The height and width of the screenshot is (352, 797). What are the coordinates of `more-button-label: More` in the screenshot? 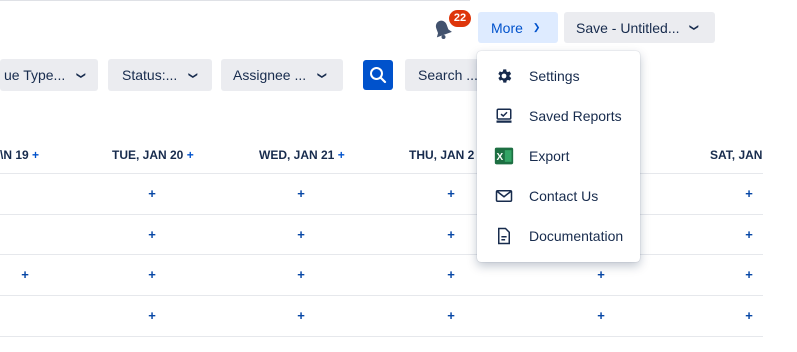 It's located at (507, 27).